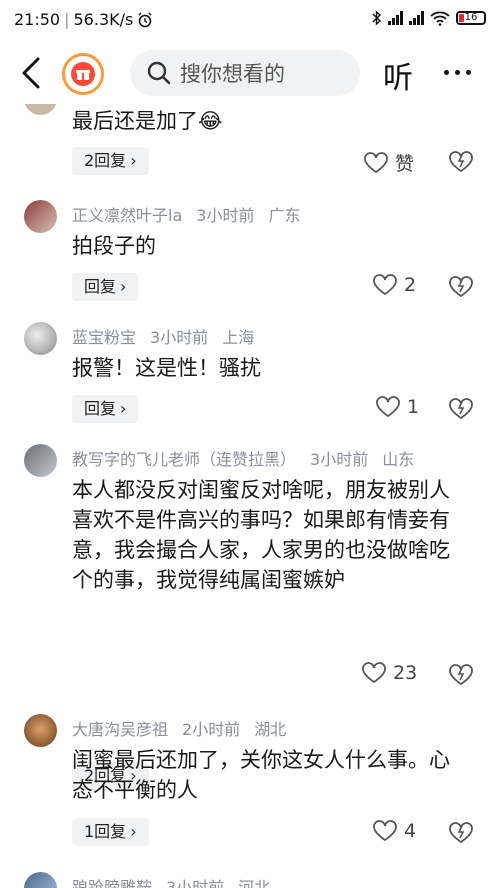 This screenshot has height=888, width=500. I want to click on like-count: 4, so click(410, 831).